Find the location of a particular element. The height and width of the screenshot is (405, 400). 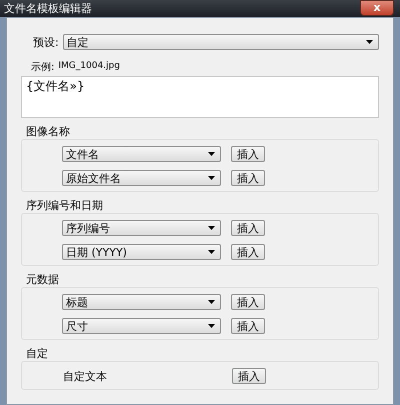

token-dropdown: 序列编号 is located at coordinates (141, 228).